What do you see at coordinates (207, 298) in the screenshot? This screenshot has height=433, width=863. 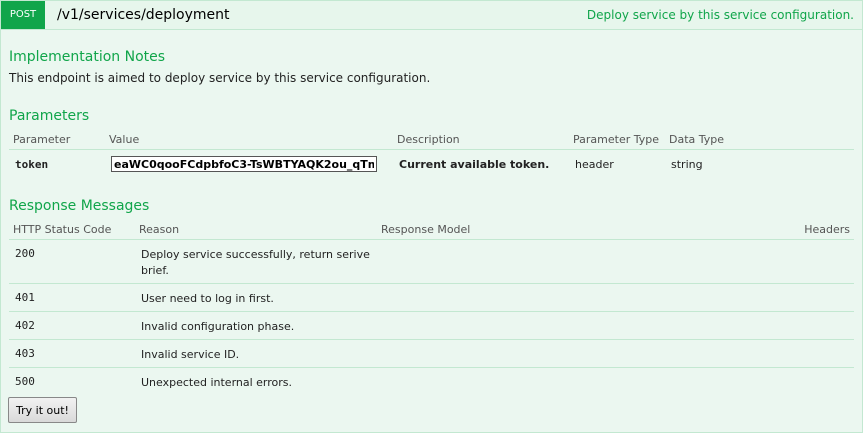 I see `status-reason: User need to log in first.` at bounding box center [207, 298].